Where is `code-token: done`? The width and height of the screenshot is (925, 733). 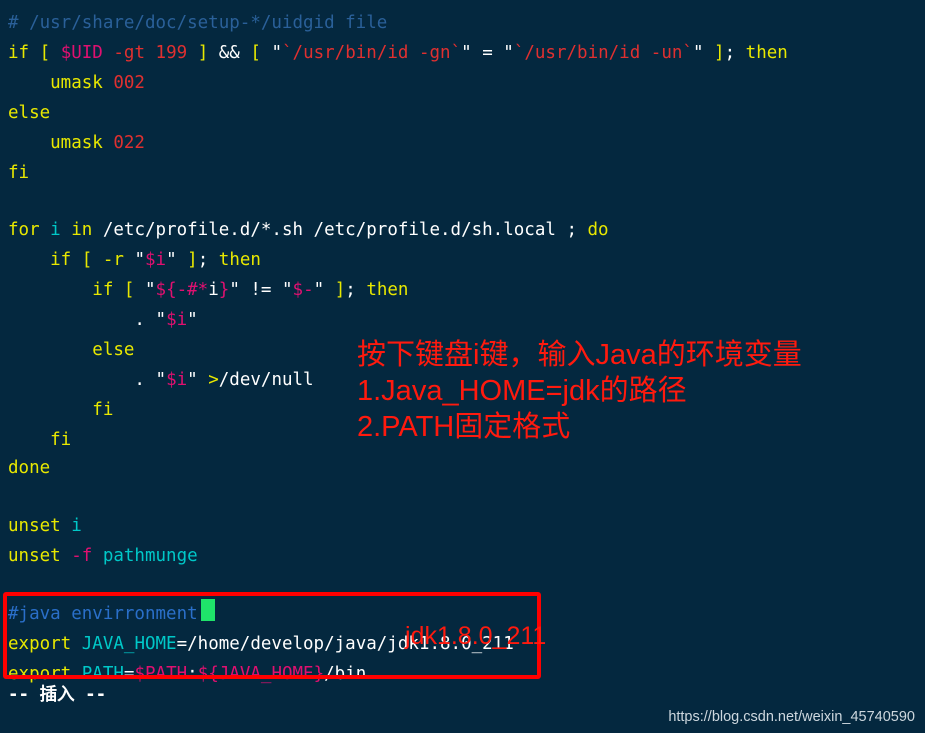
code-token: done is located at coordinates (29, 468).